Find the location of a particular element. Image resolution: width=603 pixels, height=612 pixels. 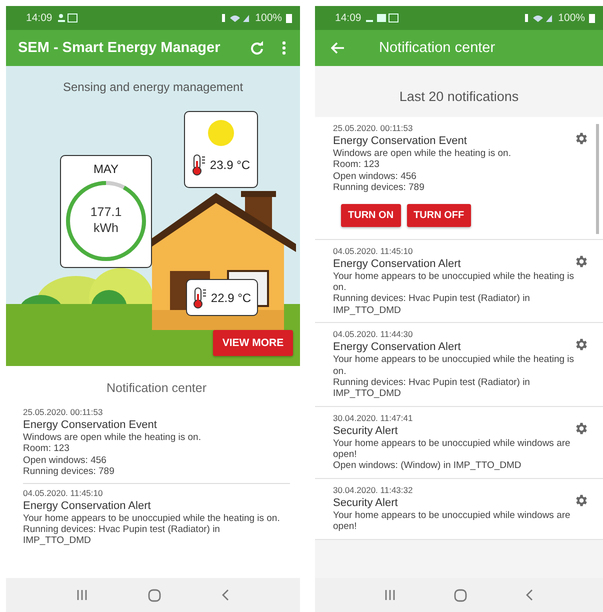

app-title: SEM - Smart Energy Manager is located at coordinates (120, 48).